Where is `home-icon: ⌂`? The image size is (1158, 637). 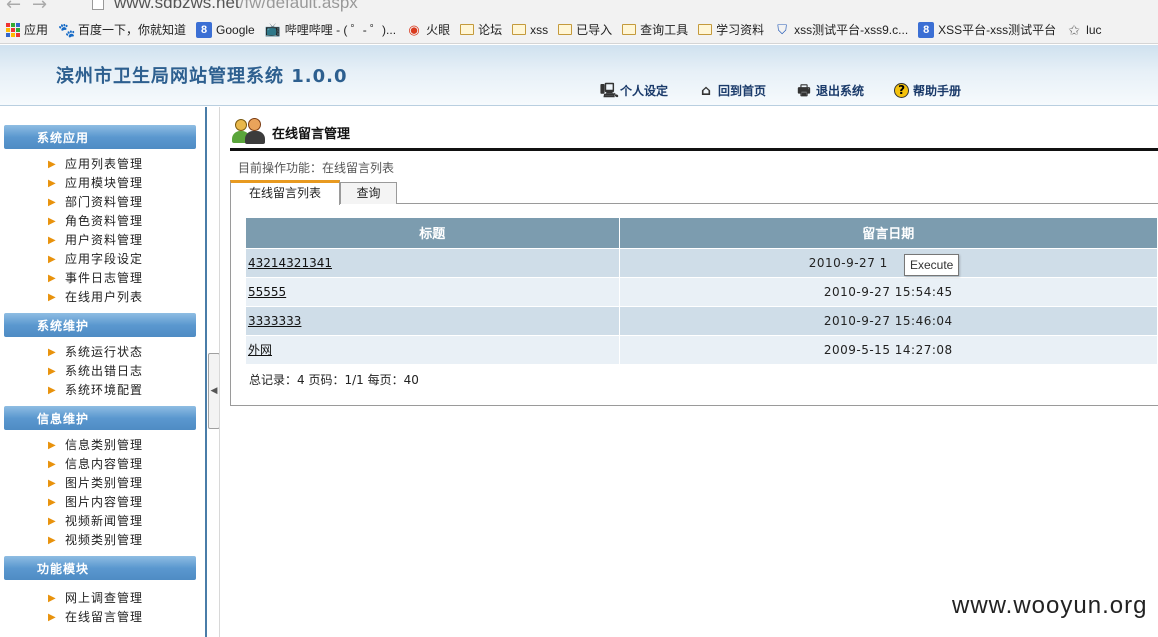
home-icon: ⌂ is located at coordinates (706, 90).